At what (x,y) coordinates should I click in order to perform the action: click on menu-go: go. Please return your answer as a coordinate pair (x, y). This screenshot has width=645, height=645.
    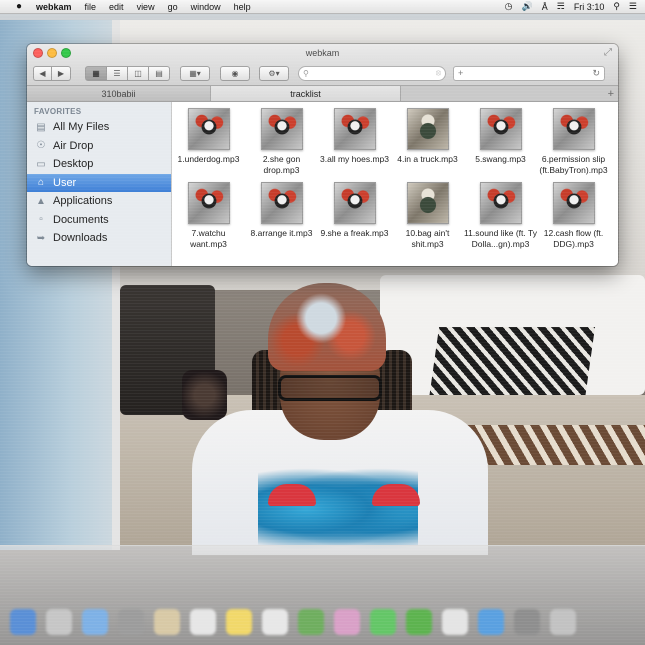
    Looking at the image, I should click on (173, 7).